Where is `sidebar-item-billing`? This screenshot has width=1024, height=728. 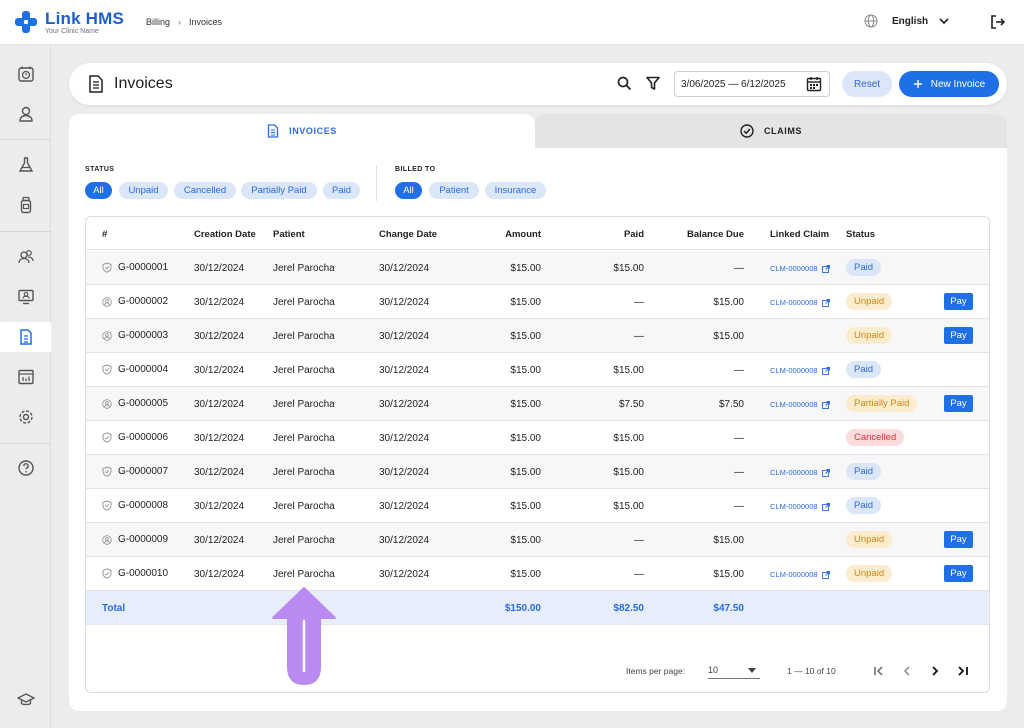
sidebar-item-billing is located at coordinates (25, 337).